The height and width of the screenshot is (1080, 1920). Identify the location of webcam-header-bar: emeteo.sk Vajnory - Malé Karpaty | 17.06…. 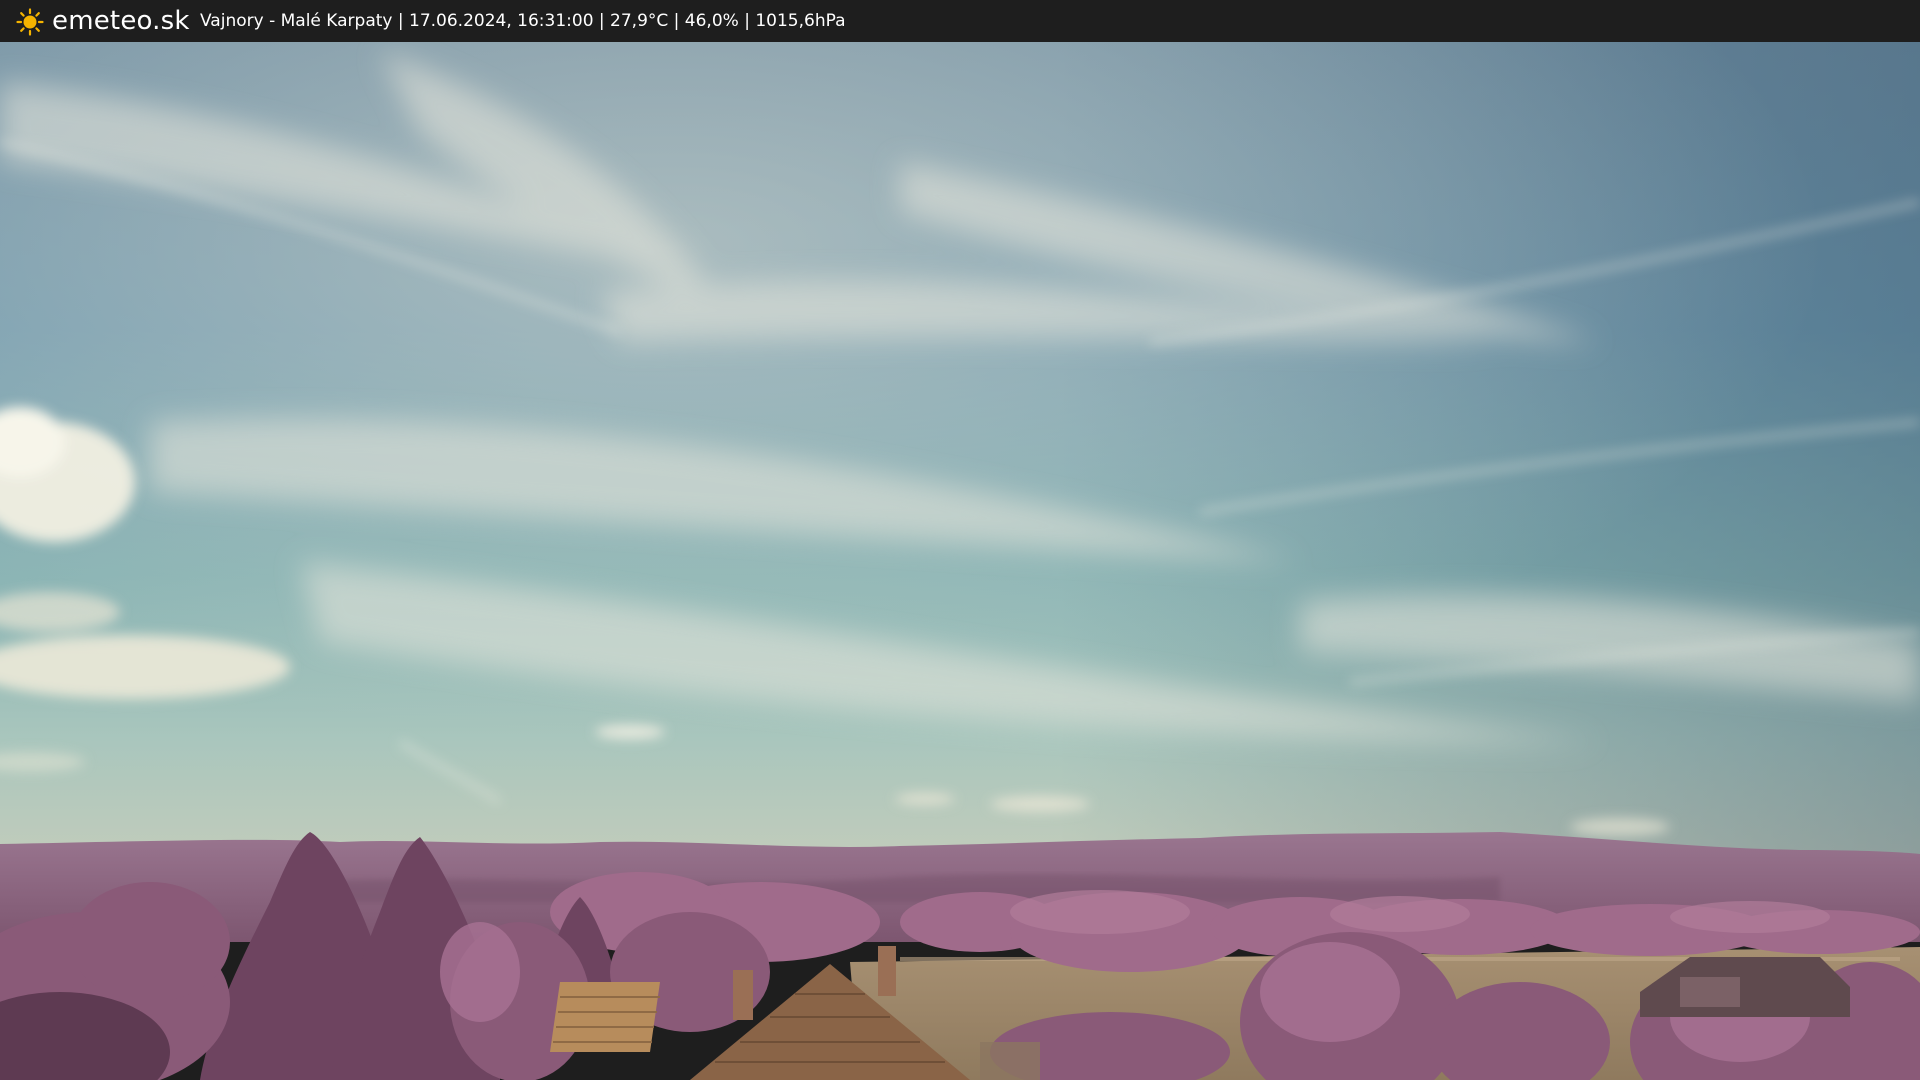
(960, 21).